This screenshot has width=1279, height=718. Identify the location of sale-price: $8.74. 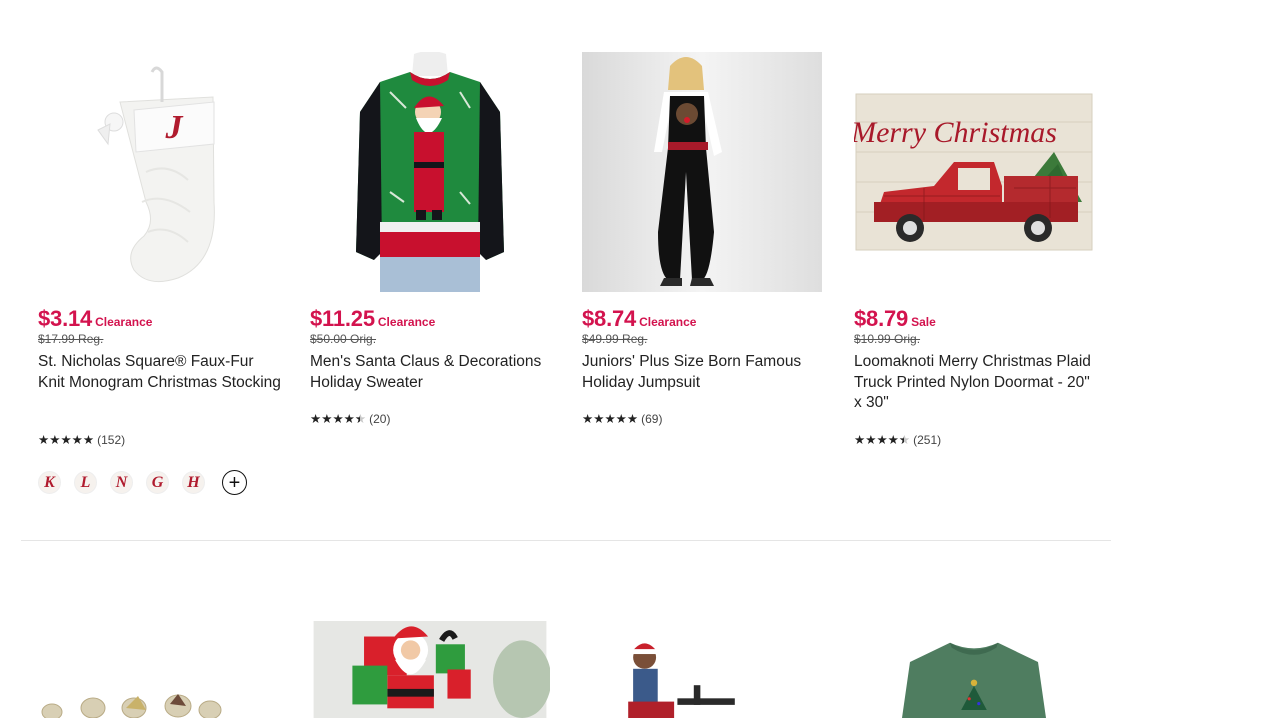
(609, 318).